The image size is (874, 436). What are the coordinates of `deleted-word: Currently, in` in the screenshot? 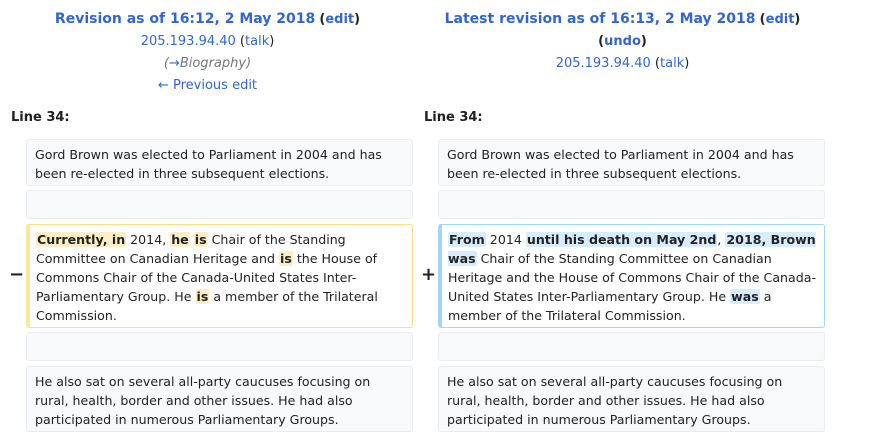 It's located at (81, 239).